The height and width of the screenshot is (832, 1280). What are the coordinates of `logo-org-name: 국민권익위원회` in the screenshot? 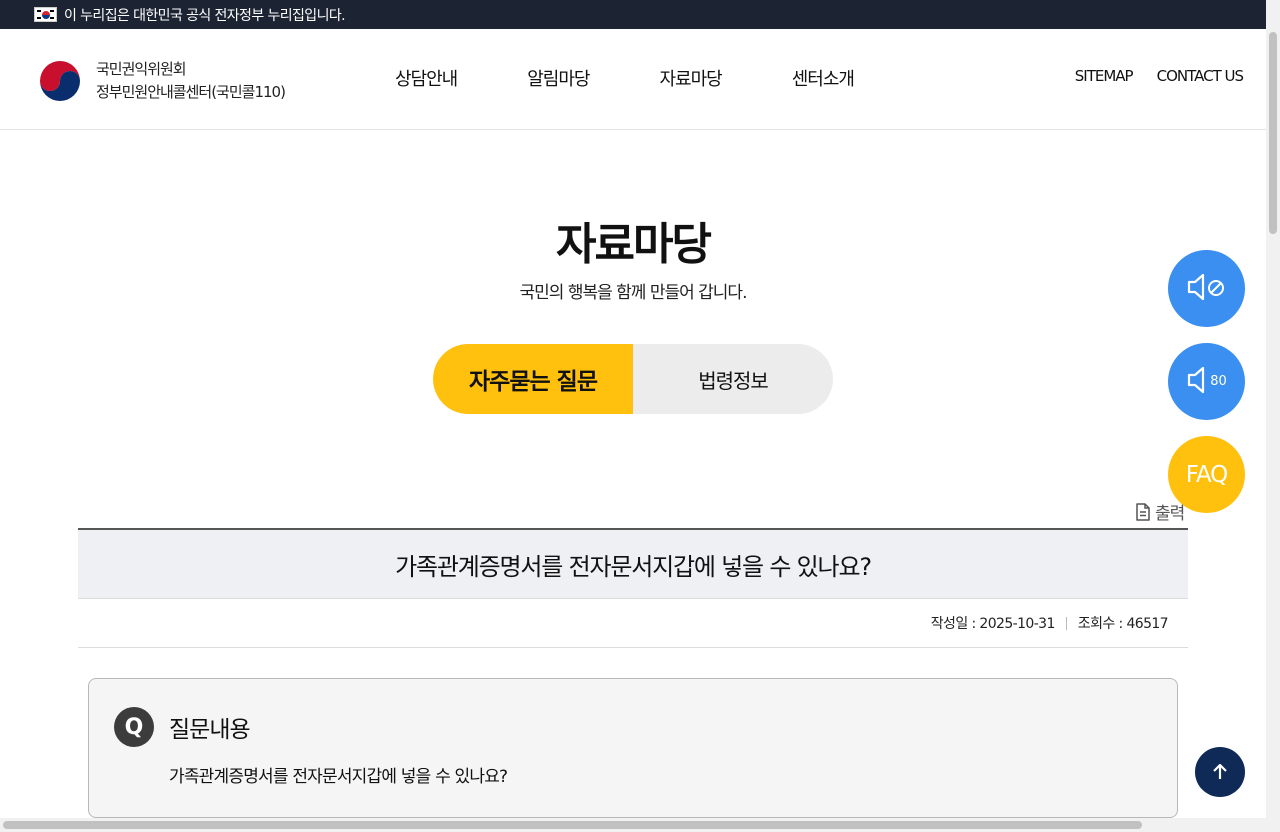 It's located at (141, 69).